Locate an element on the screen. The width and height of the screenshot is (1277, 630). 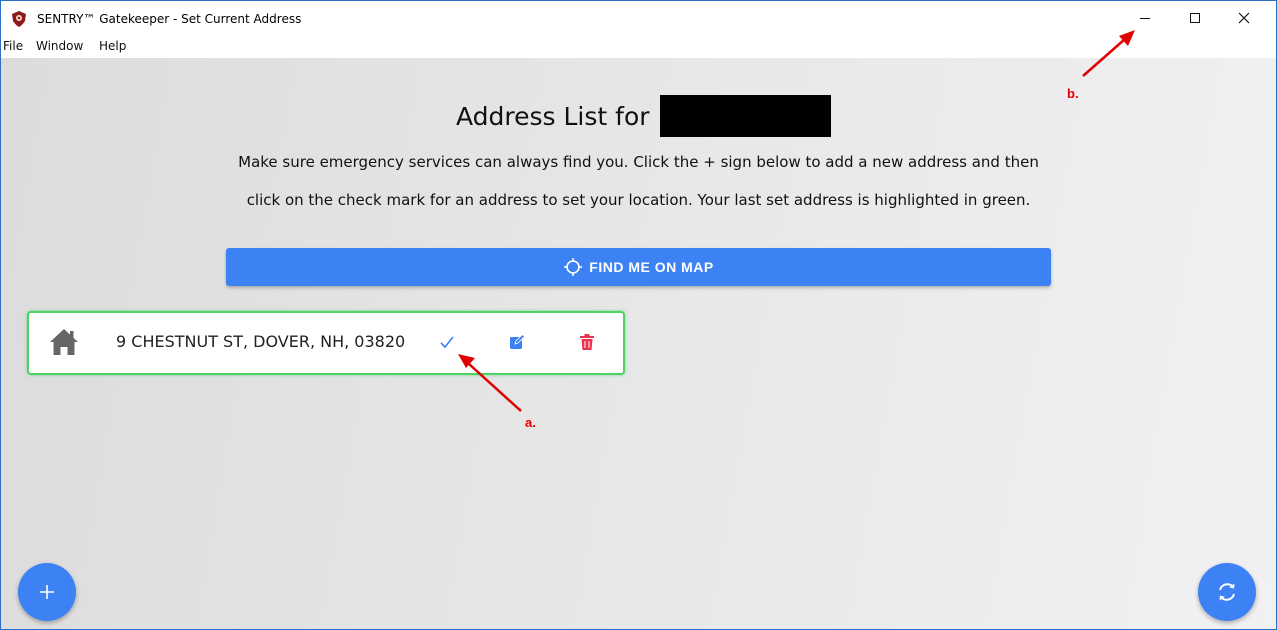
add-address-button is located at coordinates (47, 592).